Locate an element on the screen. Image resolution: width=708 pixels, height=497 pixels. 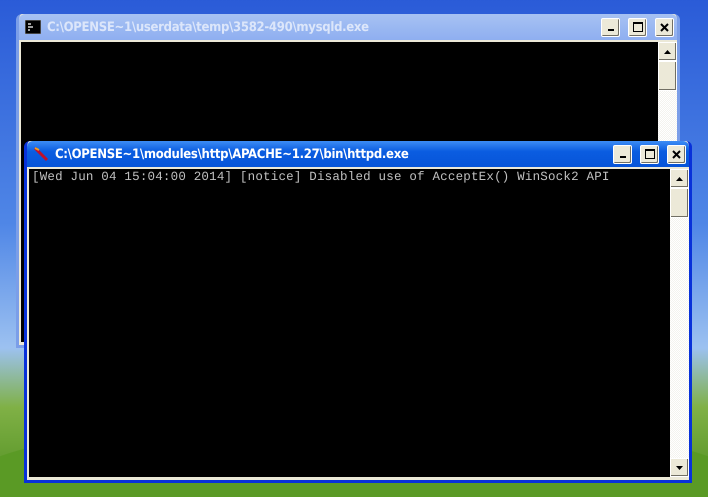
down-arrow-icon is located at coordinates (679, 468).